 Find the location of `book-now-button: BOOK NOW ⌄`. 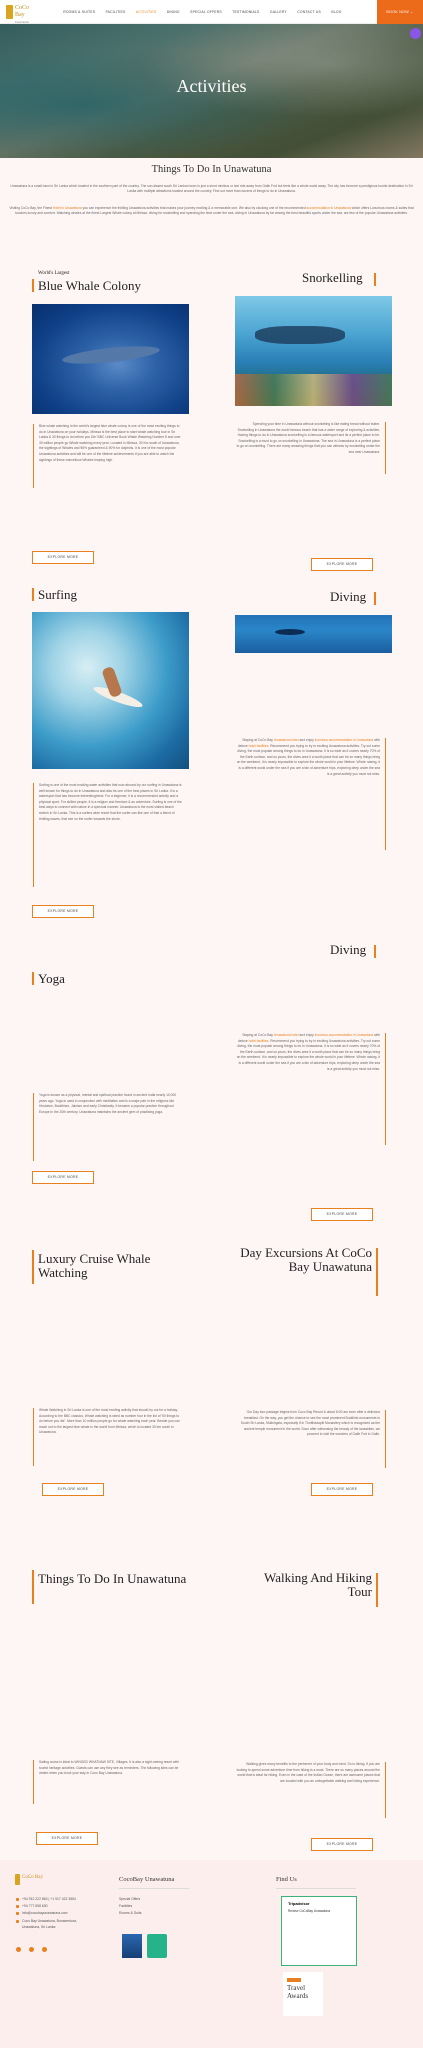

book-now-button: BOOK NOW ⌄ is located at coordinates (400, 12).